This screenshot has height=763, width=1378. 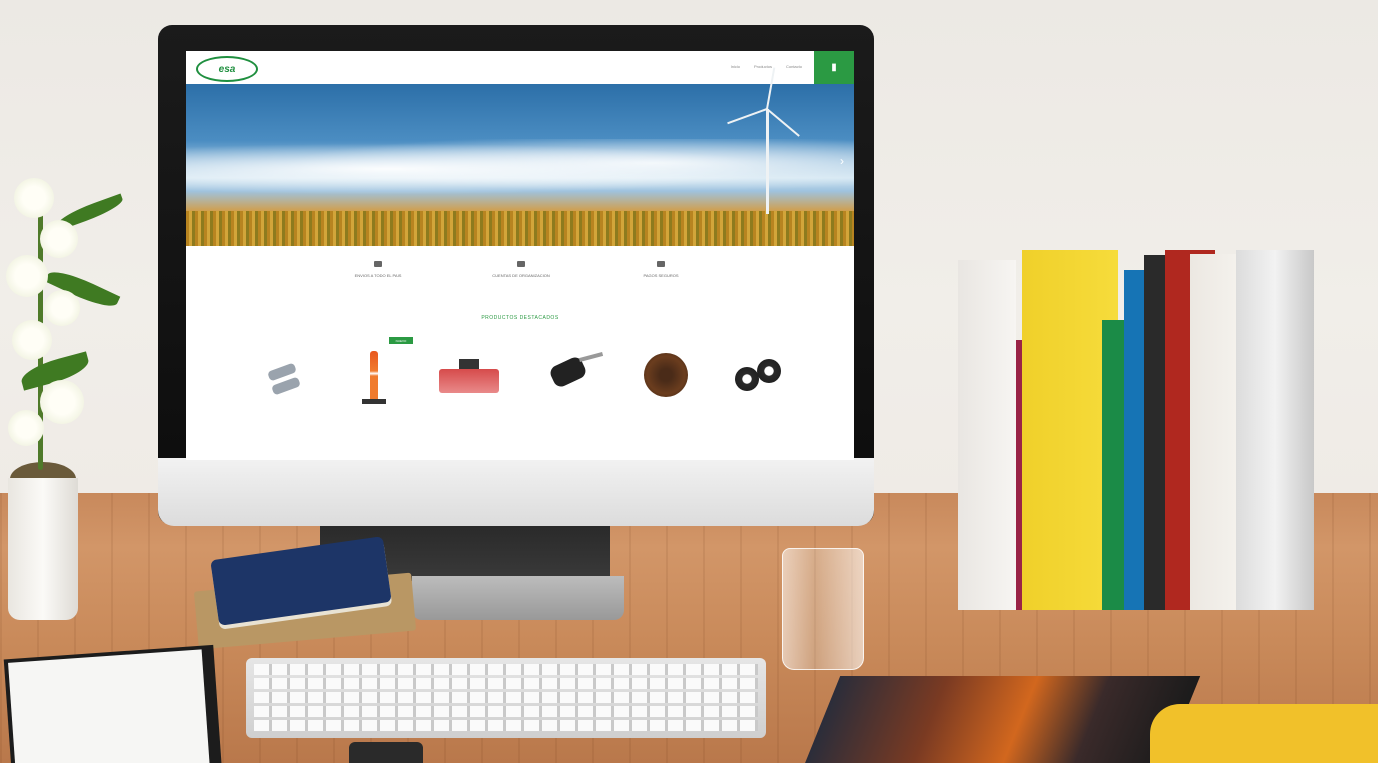 What do you see at coordinates (521, 269) in the screenshot?
I see `feature-item: CUENTAS DE ORGANIZACION` at bounding box center [521, 269].